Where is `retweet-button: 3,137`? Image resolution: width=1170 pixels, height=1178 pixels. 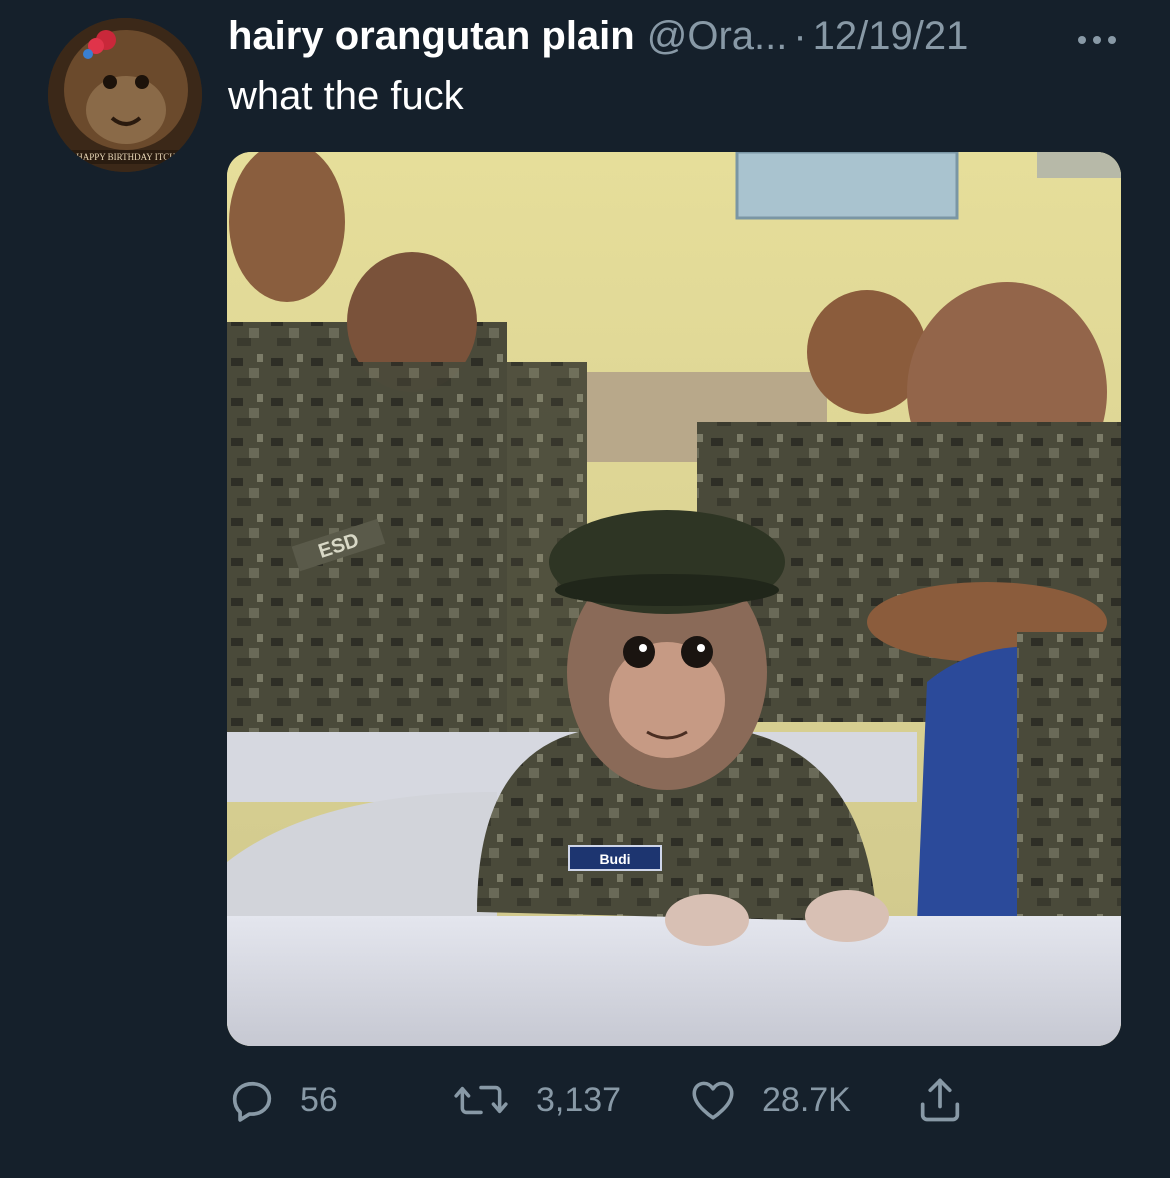 retweet-button: 3,137 is located at coordinates (536, 1100).